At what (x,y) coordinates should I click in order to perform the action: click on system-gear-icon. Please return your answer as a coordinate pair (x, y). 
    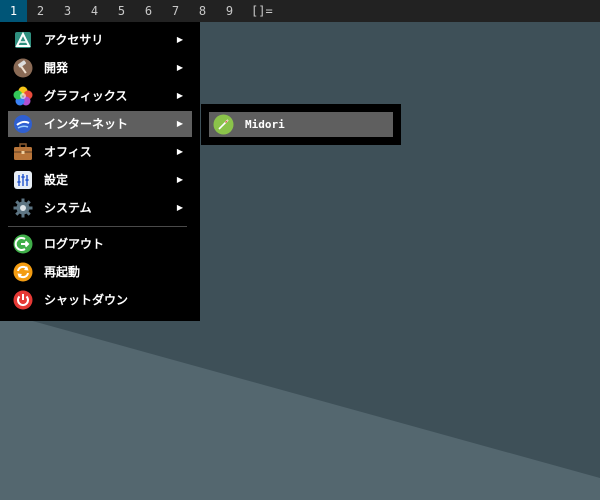
    Looking at the image, I should click on (23, 208).